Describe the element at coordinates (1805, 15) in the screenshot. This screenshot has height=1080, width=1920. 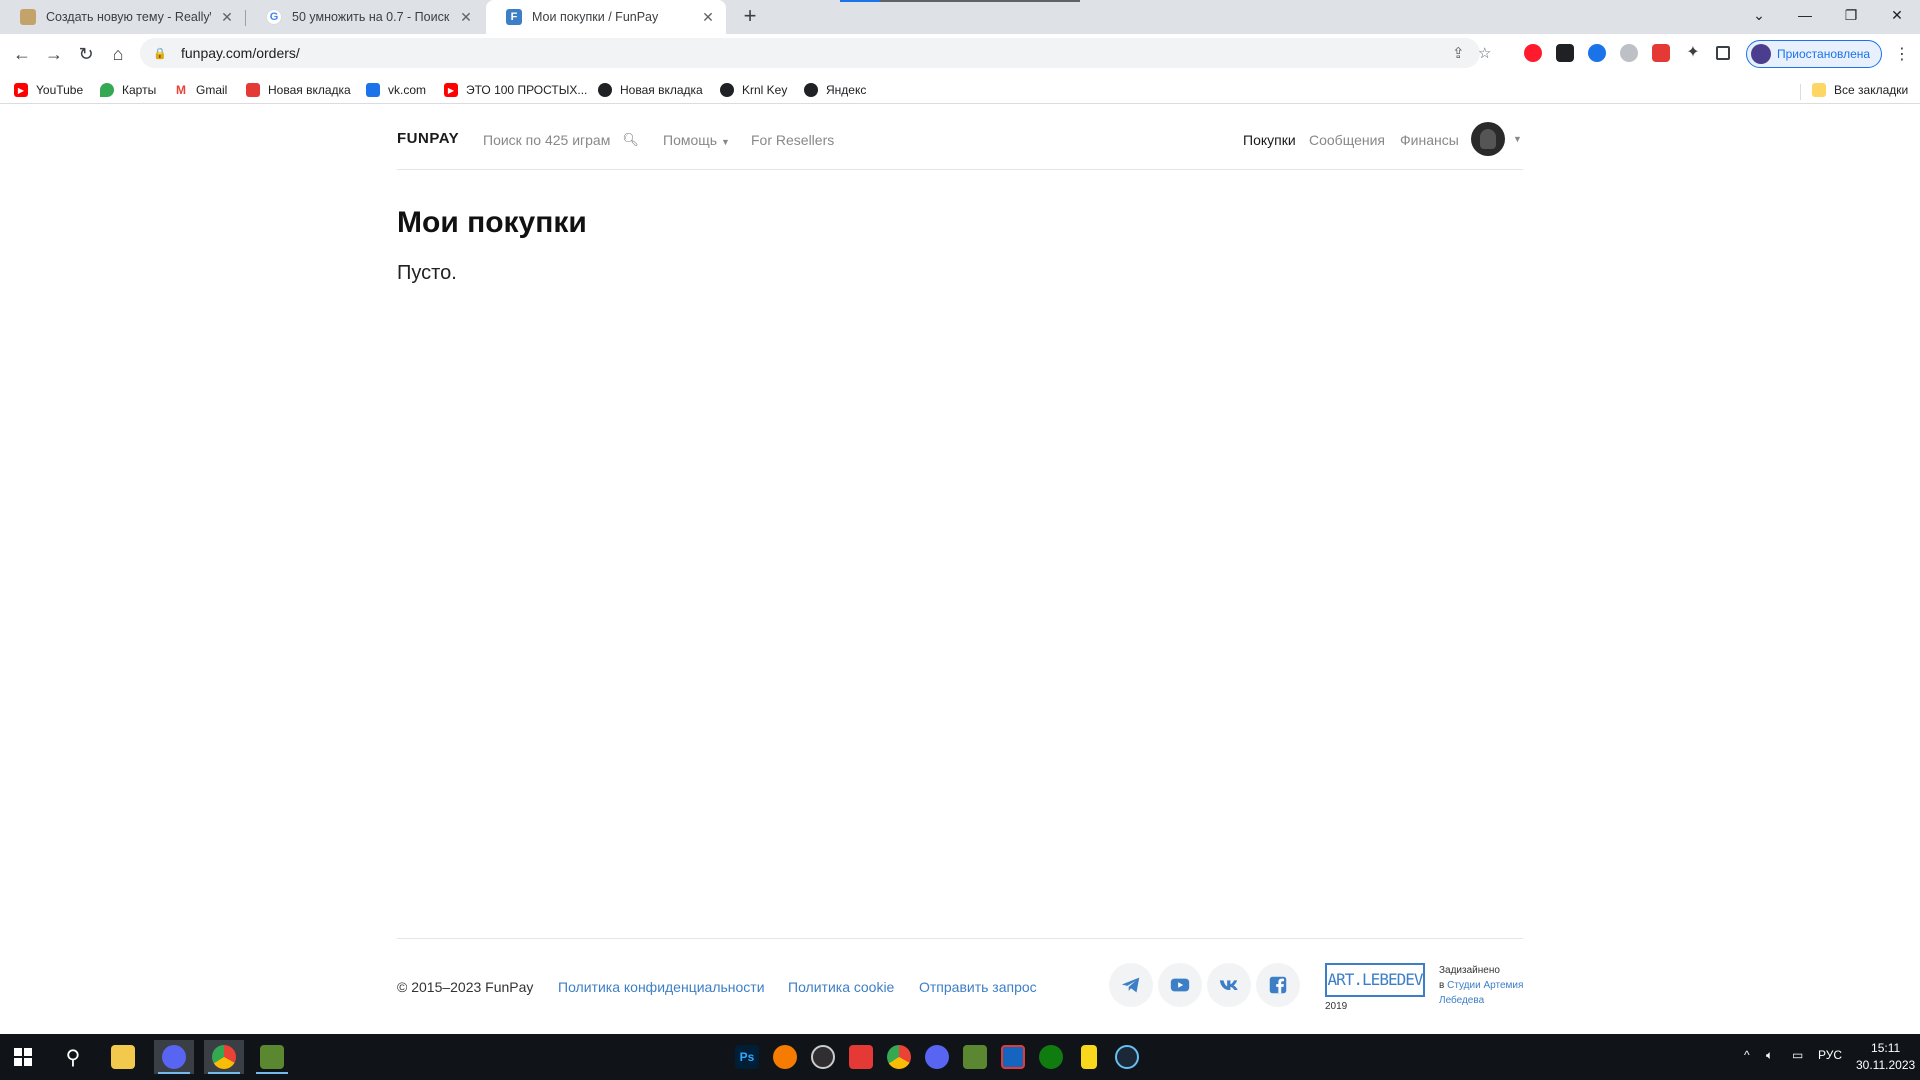
I see `minimize-button: —` at that location.